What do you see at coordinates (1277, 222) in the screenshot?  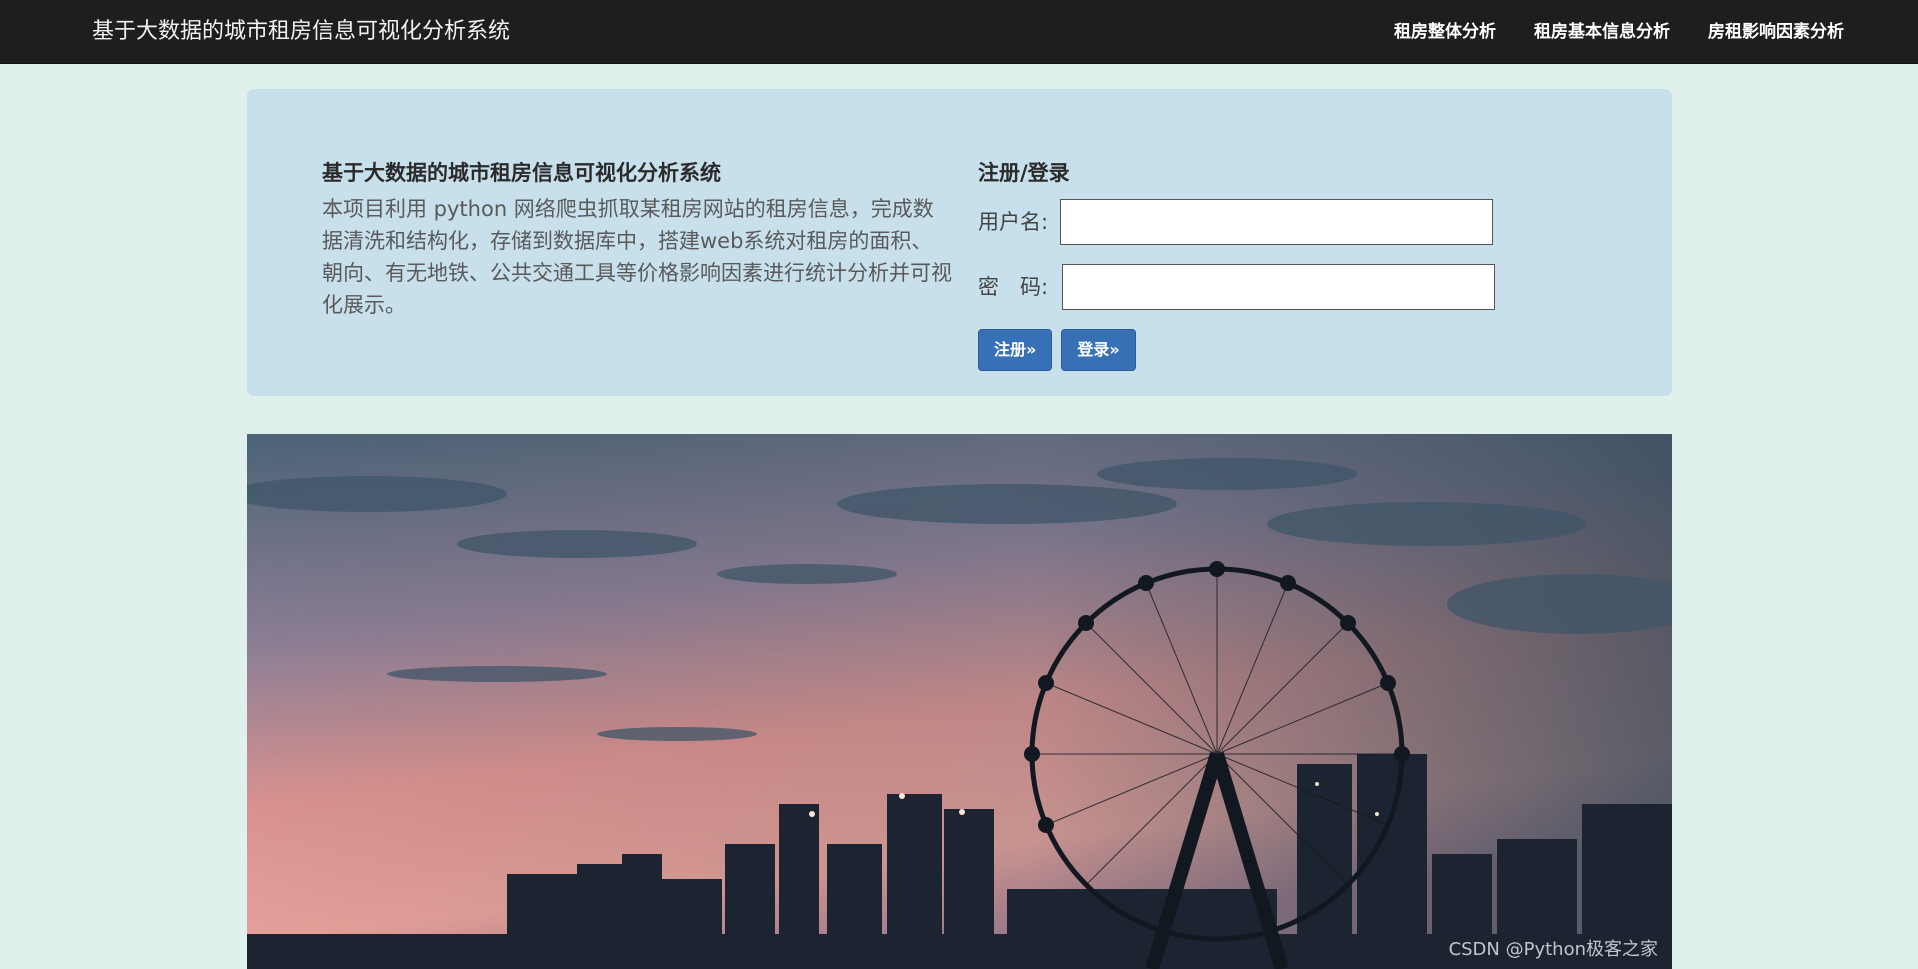 I see `username-input` at bounding box center [1277, 222].